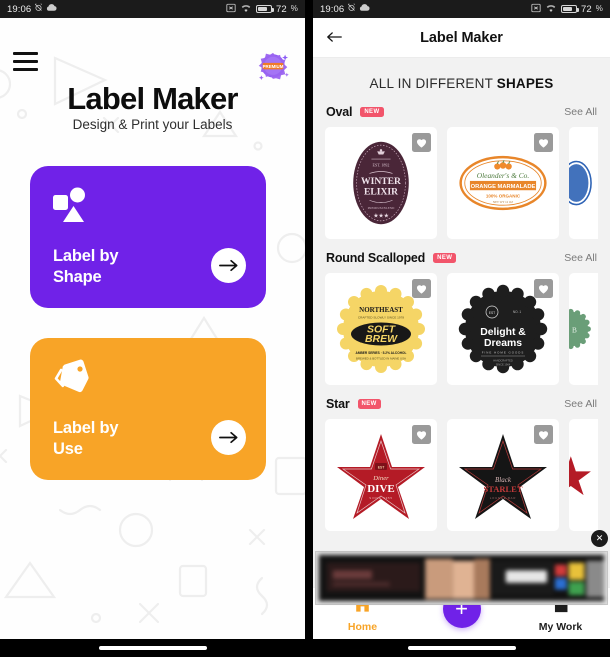  What do you see at coordinates (574, 330) in the screenshot?
I see `svg-text: B` at bounding box center [574, 330].